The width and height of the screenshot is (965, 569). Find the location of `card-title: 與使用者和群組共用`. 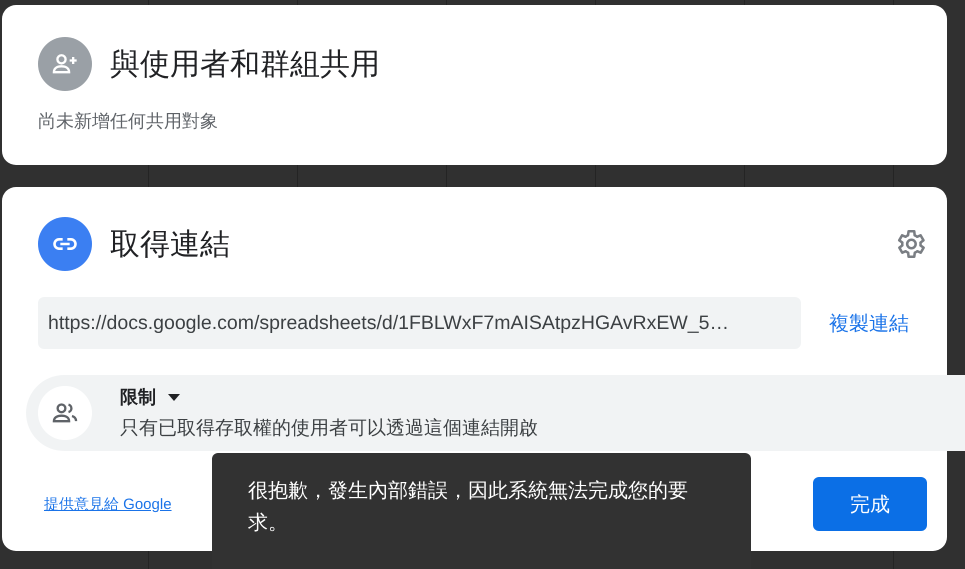

card-title: 與使用者和群組共用 is located at coordinates (245, 64).